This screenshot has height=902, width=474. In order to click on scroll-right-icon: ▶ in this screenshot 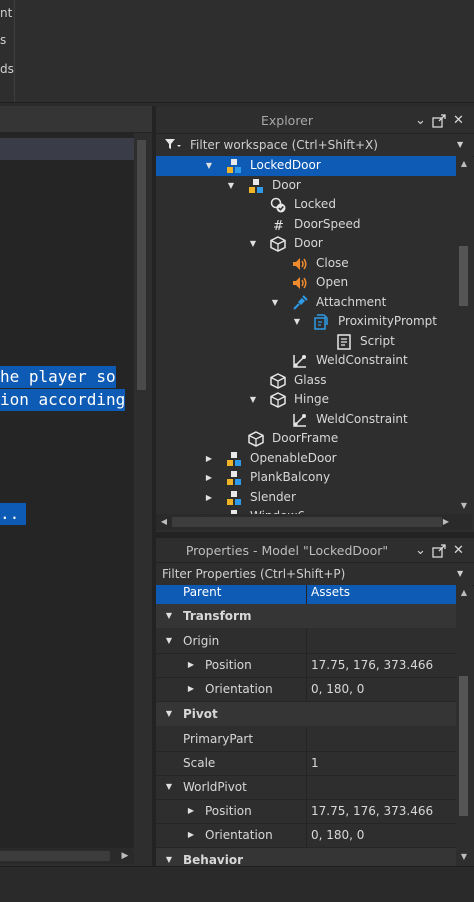, I will do `click(125, 856)`.